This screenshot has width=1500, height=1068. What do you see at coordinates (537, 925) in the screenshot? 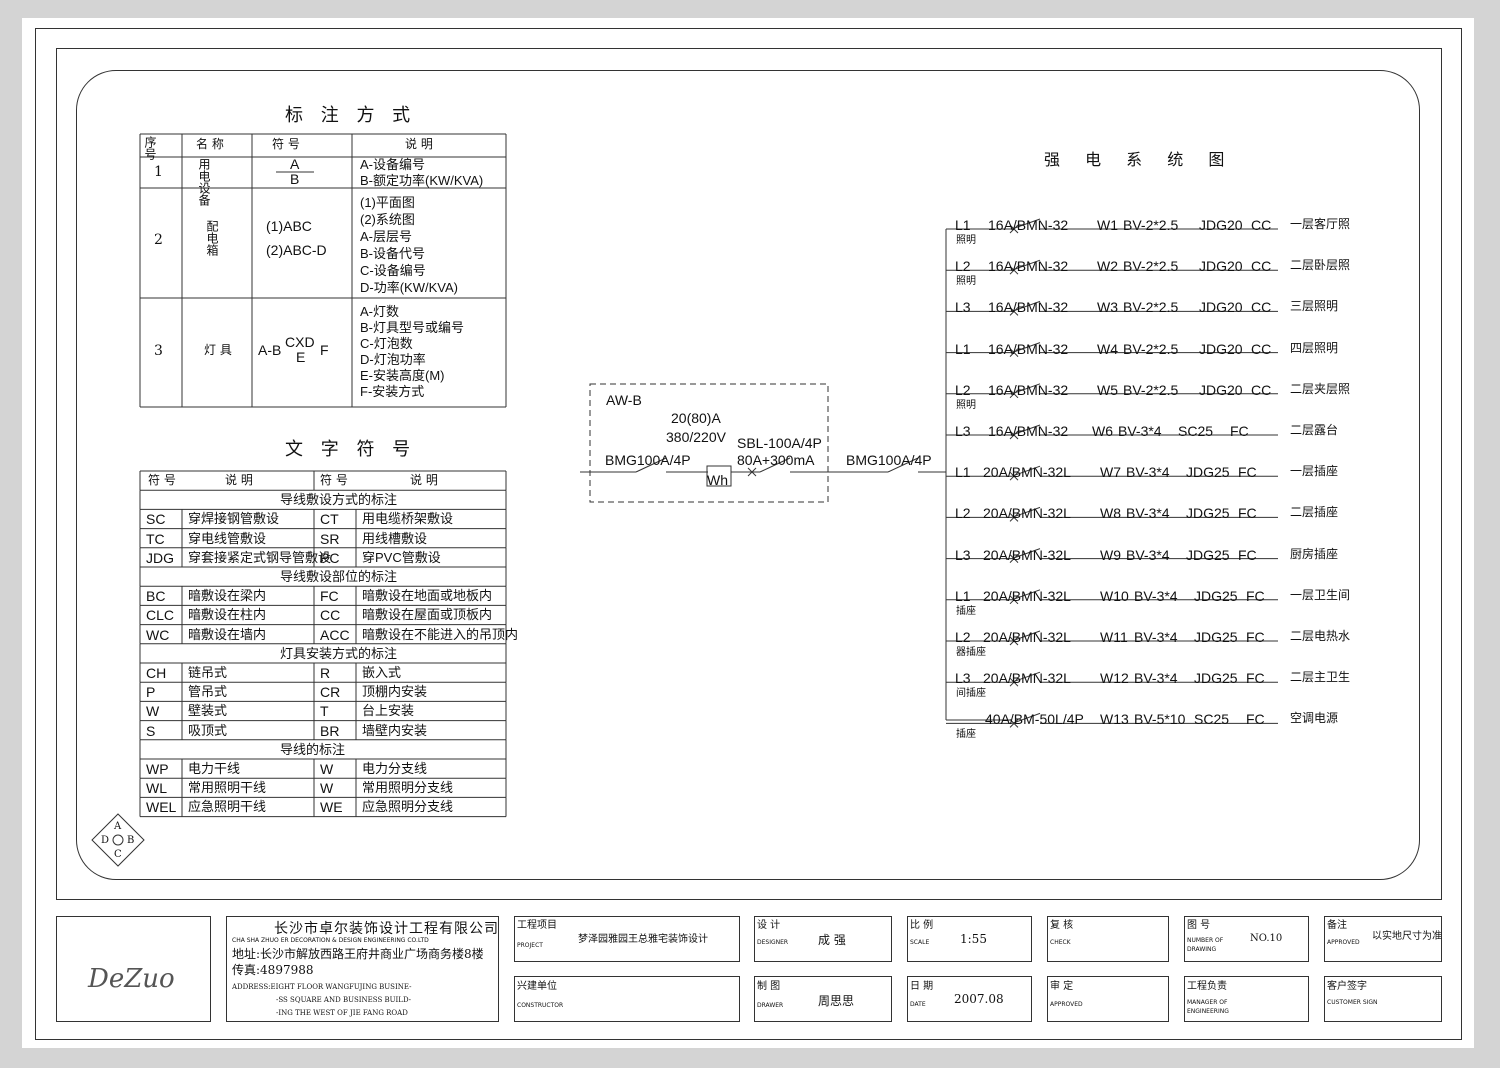
I see `project-label: 工程项目` at bounding box center [537, 925].